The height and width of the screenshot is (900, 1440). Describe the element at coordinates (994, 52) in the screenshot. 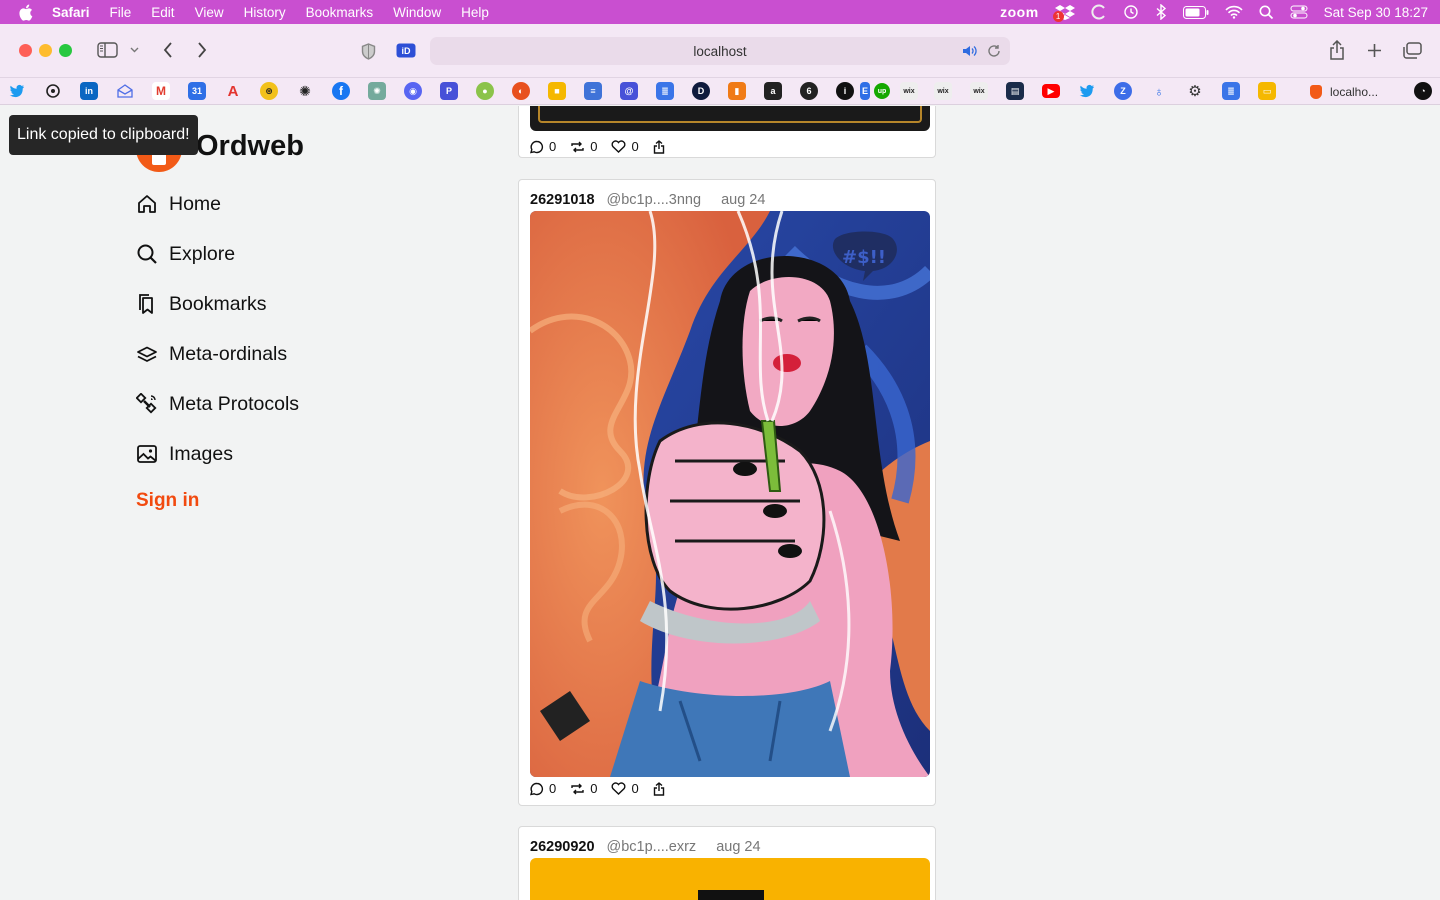

I see `reload-icon` at that location.